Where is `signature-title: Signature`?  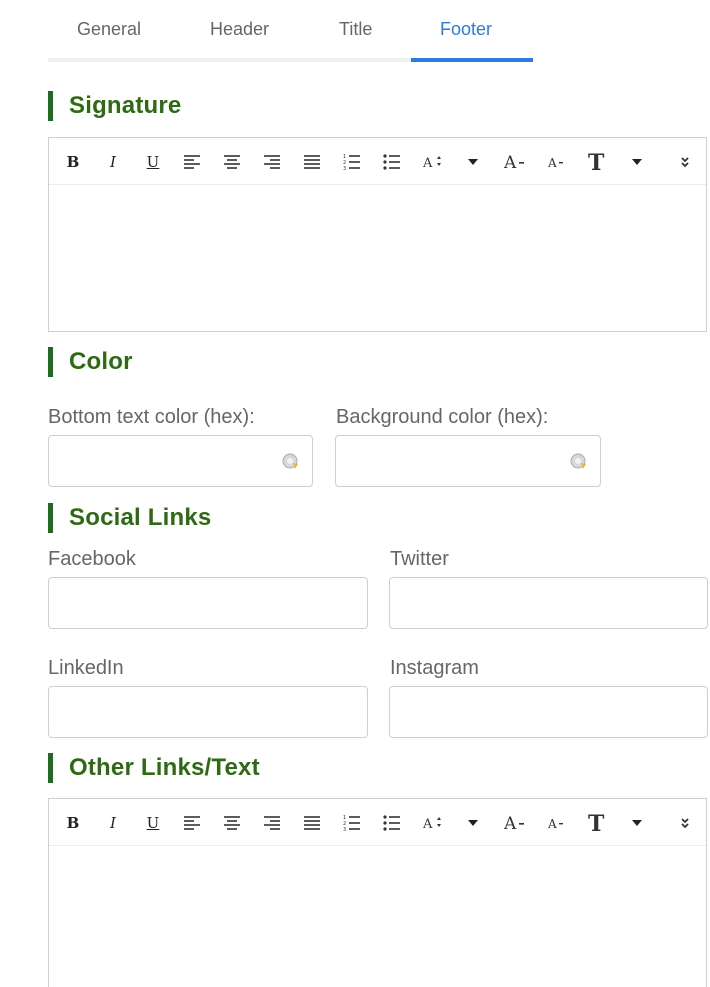
signature-title: Signature is located at coordinates (125, 105).